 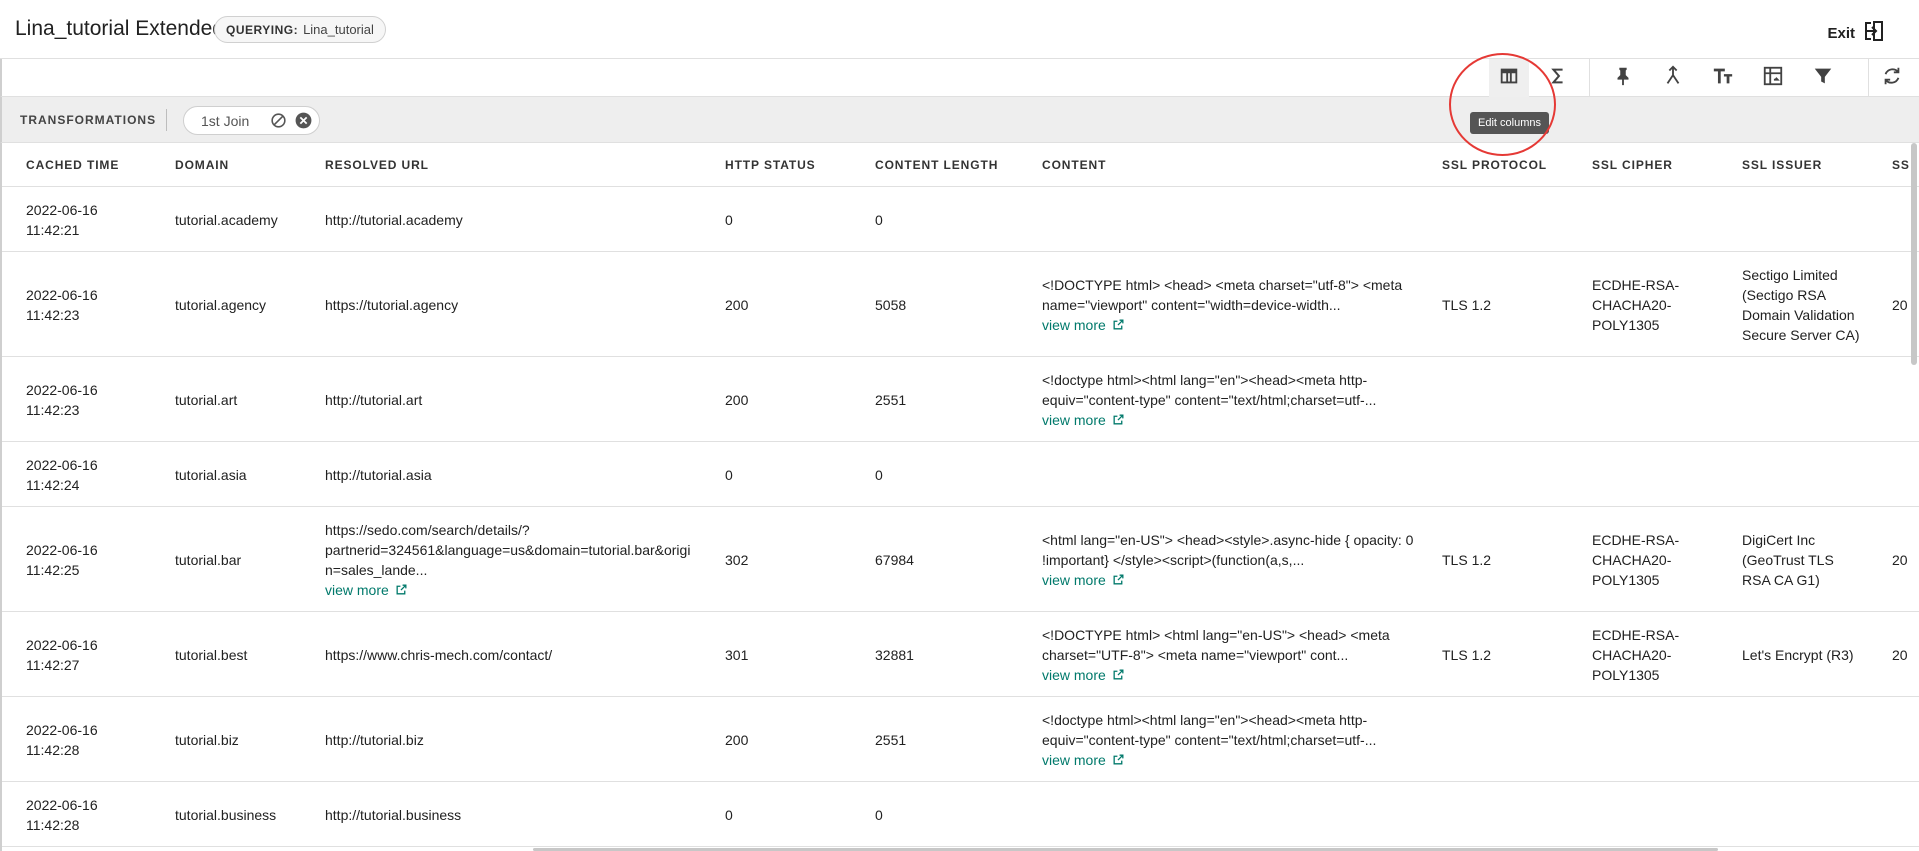 I want to click on cell-text-line: http://tutorial.art, so click(x=374, y=399).